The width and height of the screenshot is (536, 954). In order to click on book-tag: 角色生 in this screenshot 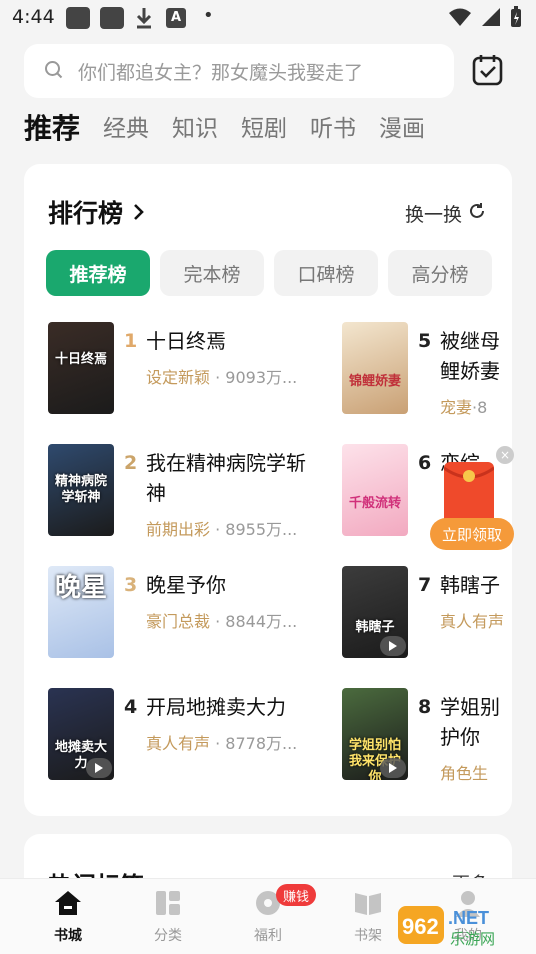, I will do `click(464, 773)`.